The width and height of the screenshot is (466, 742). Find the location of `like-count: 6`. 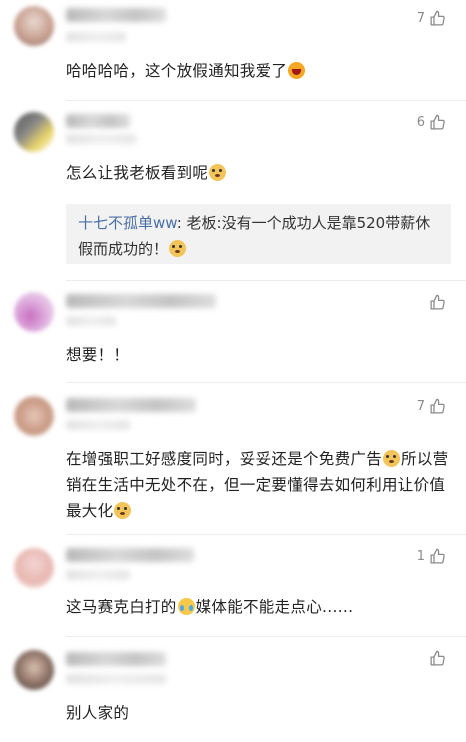

like-count: 6 is located at coordinates (420, 122).